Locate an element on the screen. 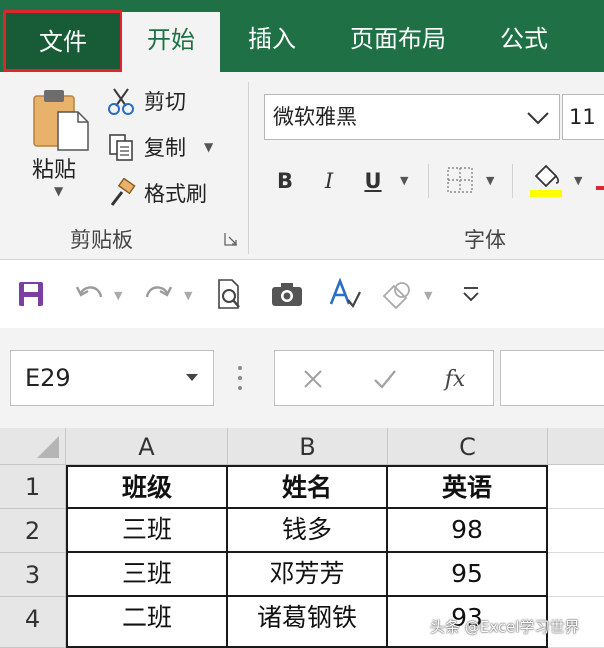  format-painter-button: 格式刷 is located at coordinates (155, 193).